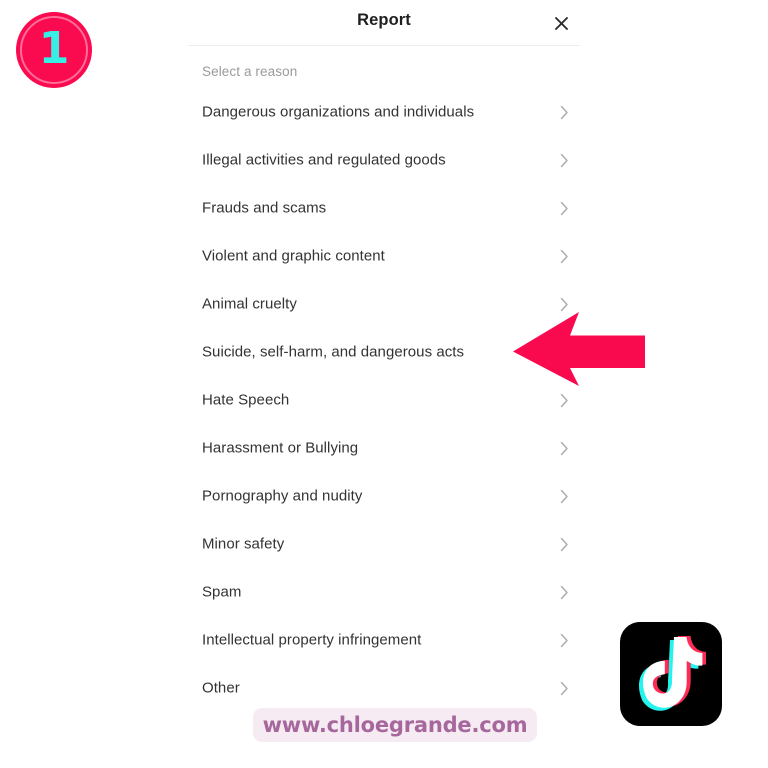  I want to click on watermark: www.chloegrande.com, so click(395, 725).